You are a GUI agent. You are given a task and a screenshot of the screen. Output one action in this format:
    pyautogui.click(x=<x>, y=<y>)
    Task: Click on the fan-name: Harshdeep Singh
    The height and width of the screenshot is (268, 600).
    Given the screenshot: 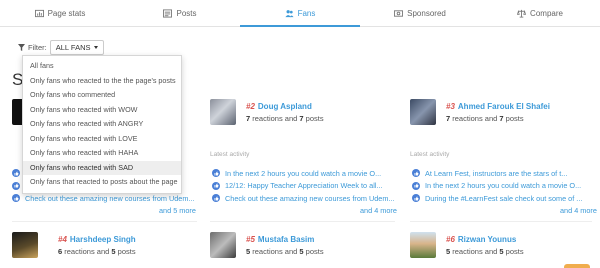 What is the action you would take?
    pyautogui.click(x=102, y=239)
    